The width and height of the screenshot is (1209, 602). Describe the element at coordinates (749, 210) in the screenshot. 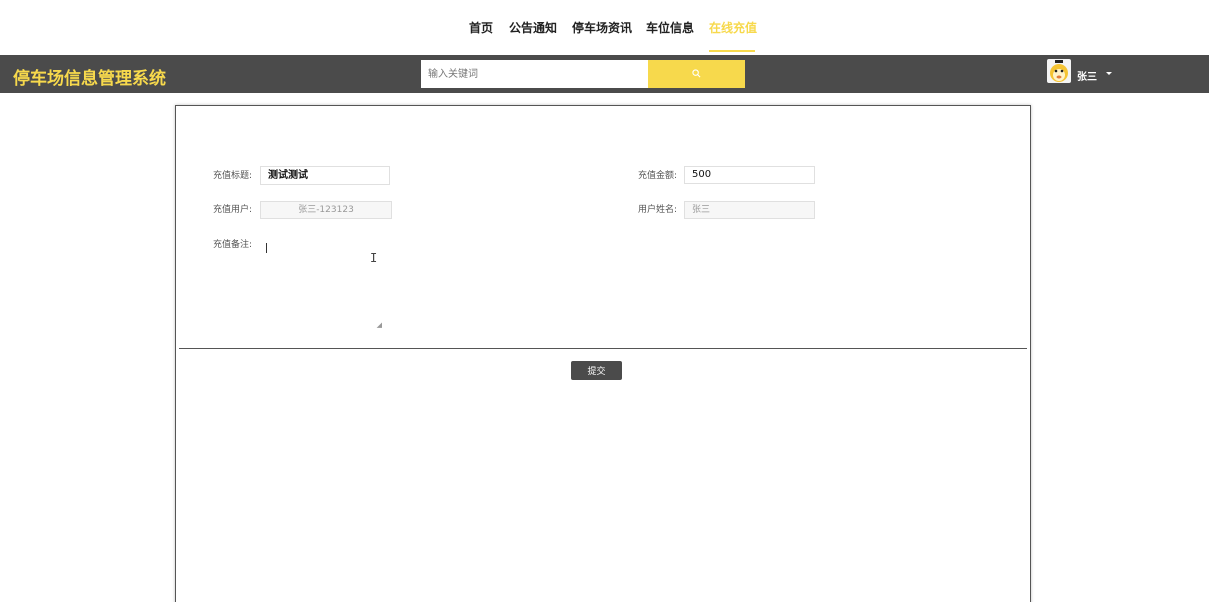

I see `user-realname-input: 张三` at that location.